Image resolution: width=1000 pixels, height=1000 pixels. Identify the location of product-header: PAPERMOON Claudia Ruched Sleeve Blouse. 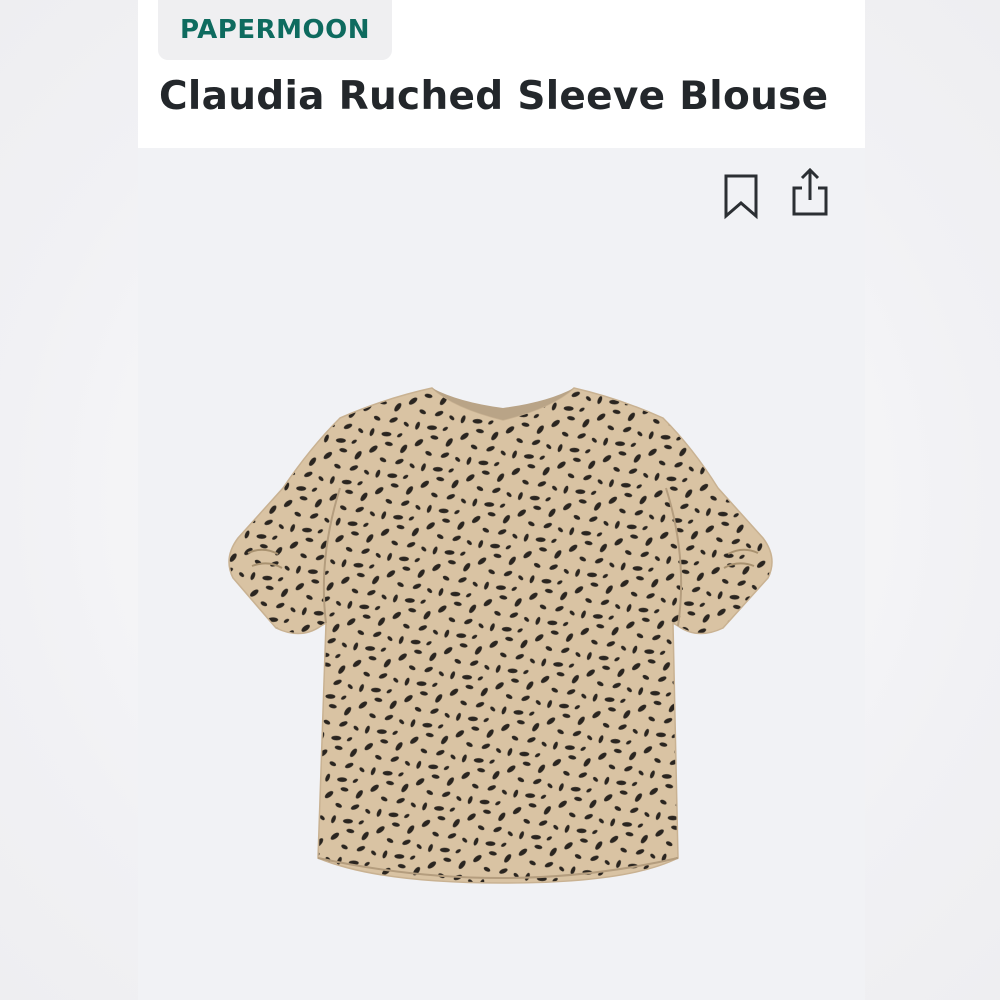
(501, 74).